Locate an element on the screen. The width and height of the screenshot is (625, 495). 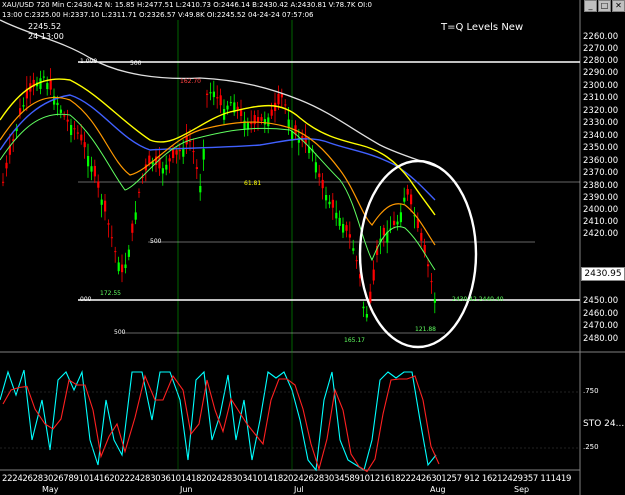
maximize-button: □ is located at coordinates (604, 6).